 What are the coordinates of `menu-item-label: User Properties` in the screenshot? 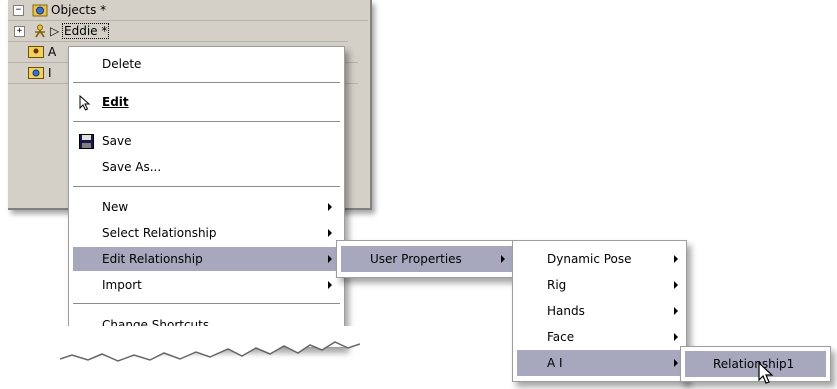 It's located at (416, 259).